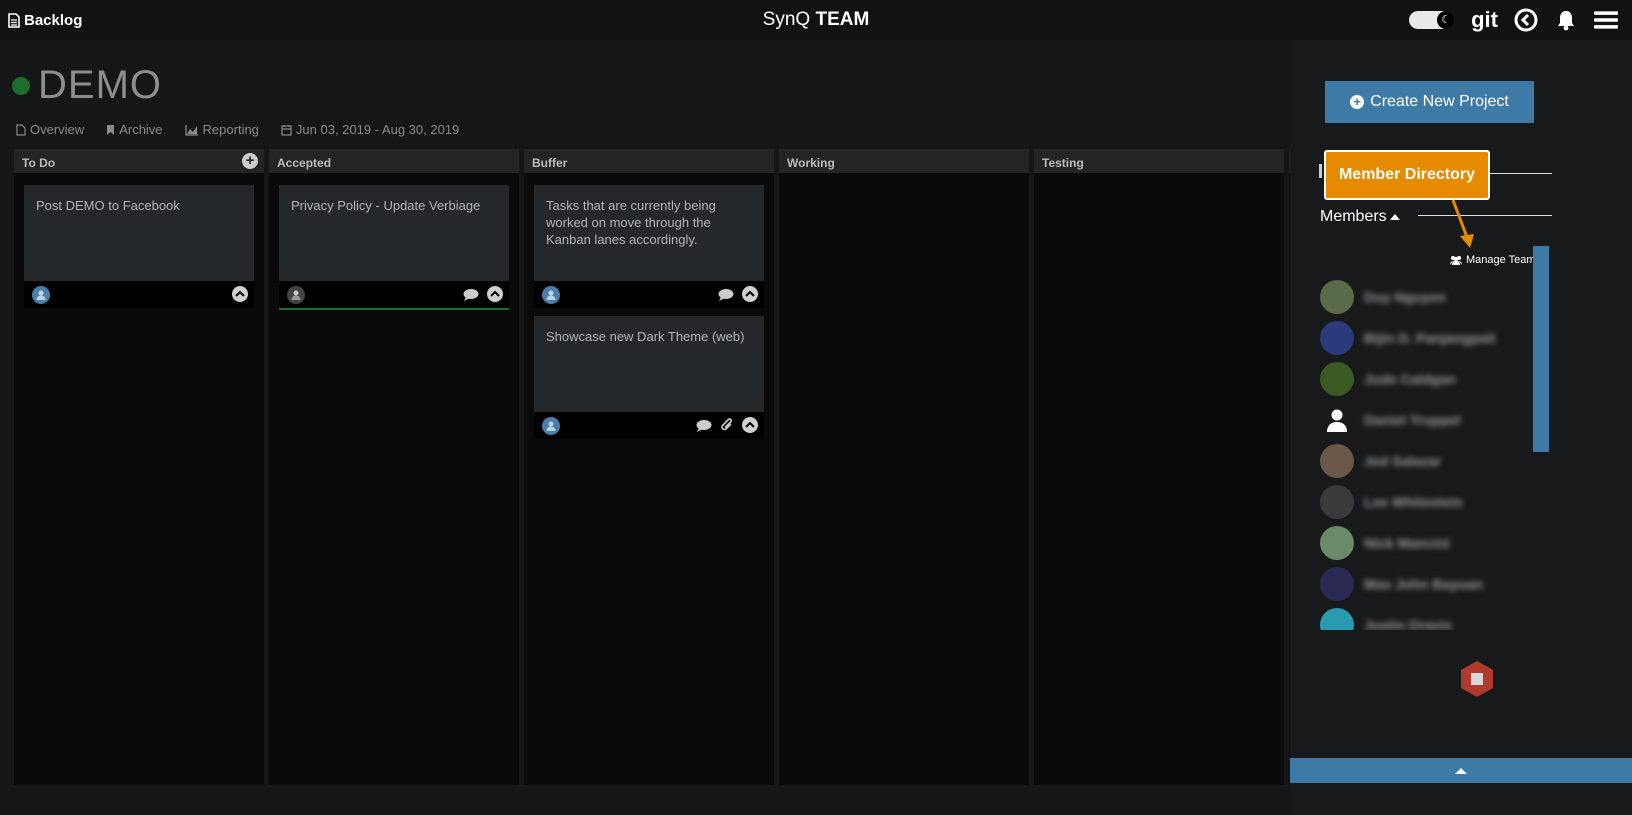 Image resolution: width=1632 pixels, height=815 pixels. I want to click on member-item: Nick Mancini, so click(1425, 542).